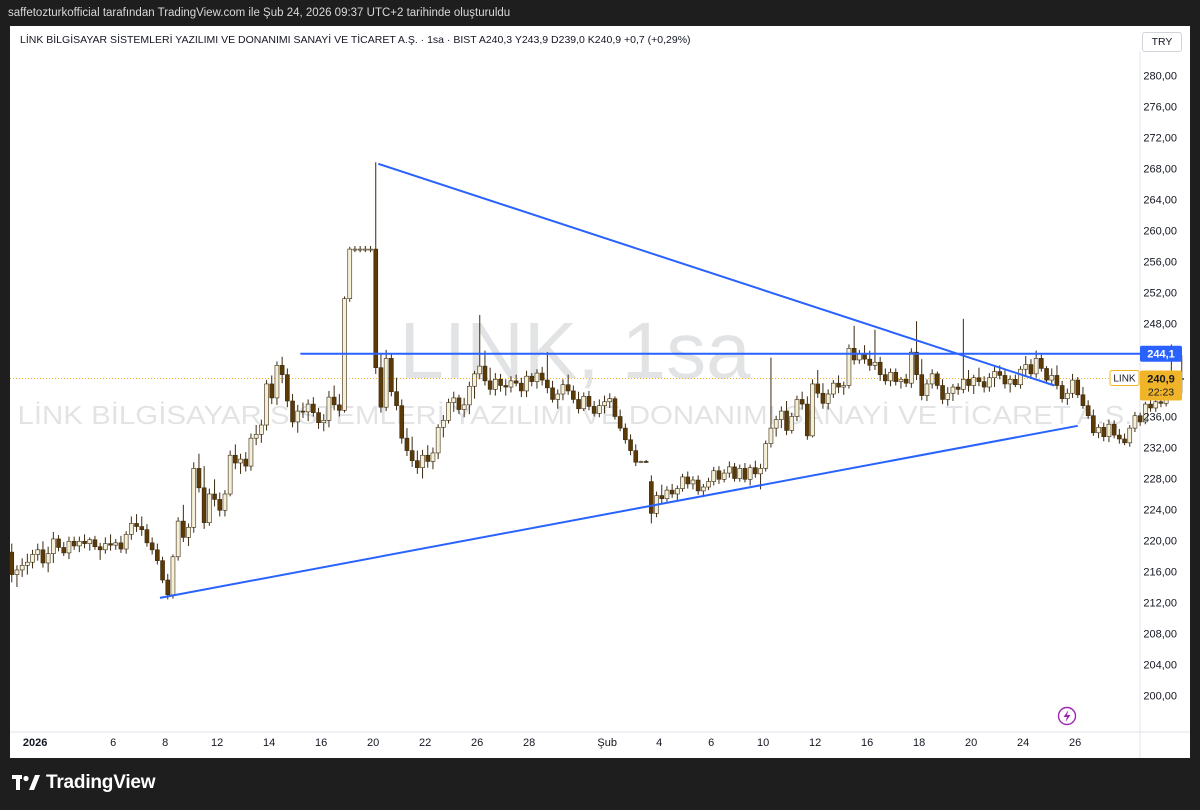 Image resolution: width=1200 pixels, height=810 pixels. I want to click on currency-button: TRY, so click(1162, 42).